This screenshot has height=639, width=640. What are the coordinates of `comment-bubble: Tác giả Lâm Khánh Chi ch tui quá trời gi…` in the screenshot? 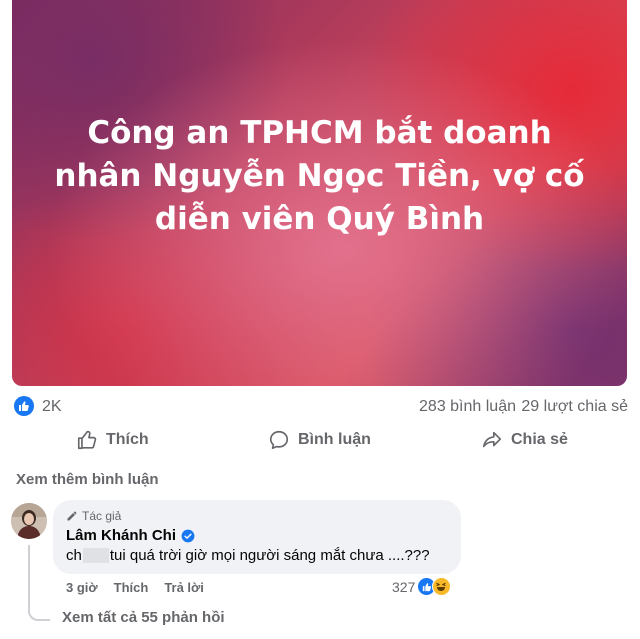 It's located at (257, 537).